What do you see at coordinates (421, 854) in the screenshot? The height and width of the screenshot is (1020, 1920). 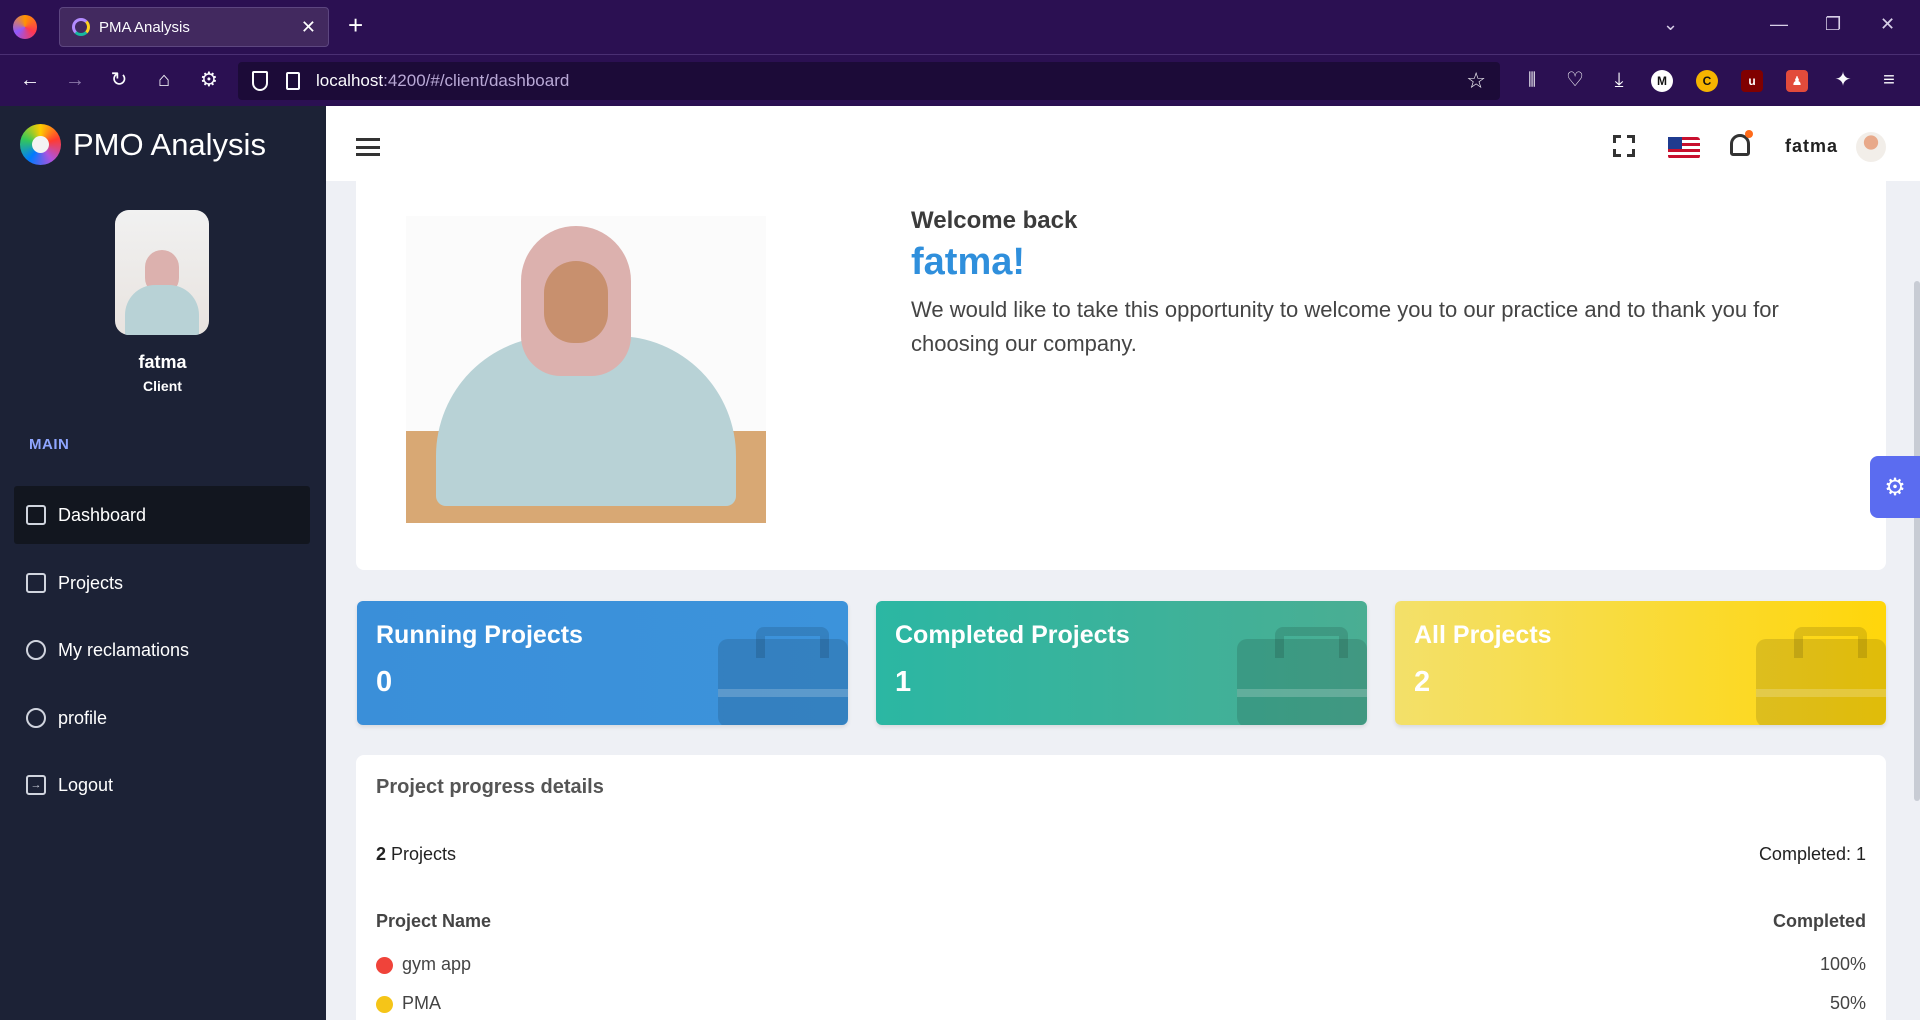 I see `project-count-suffix: Projects` at bounding box center [421, 854].